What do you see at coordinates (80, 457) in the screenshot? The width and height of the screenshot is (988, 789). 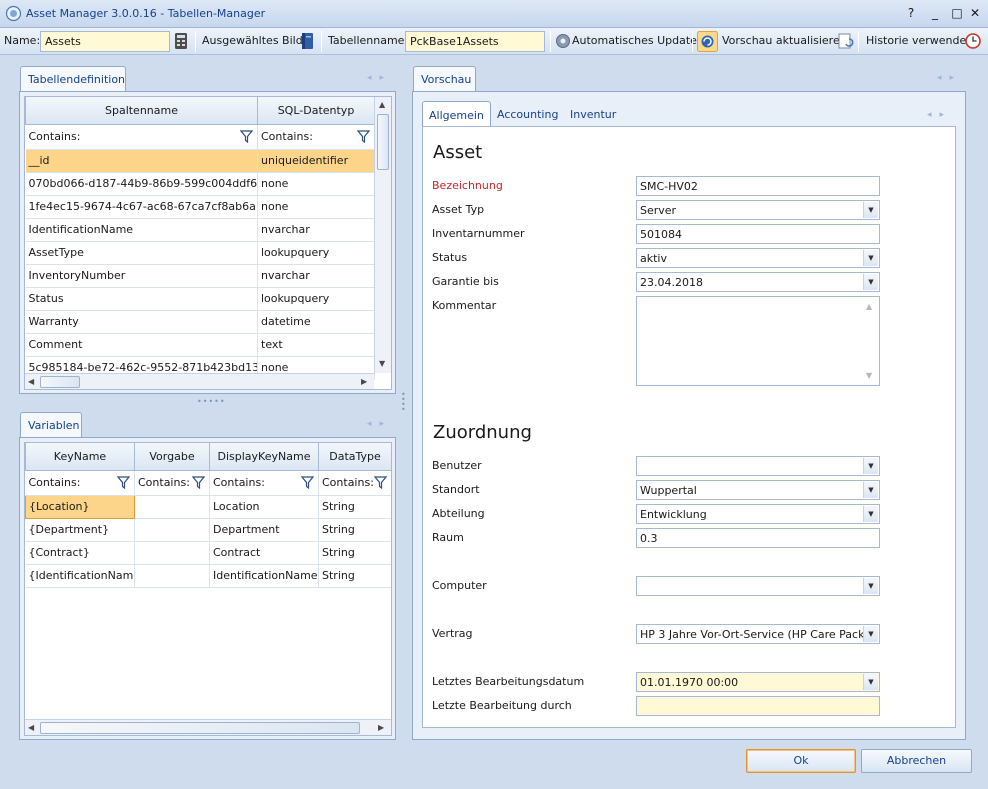 I see `column-header-keyname: KeyName` at bounding box center [80, 457].